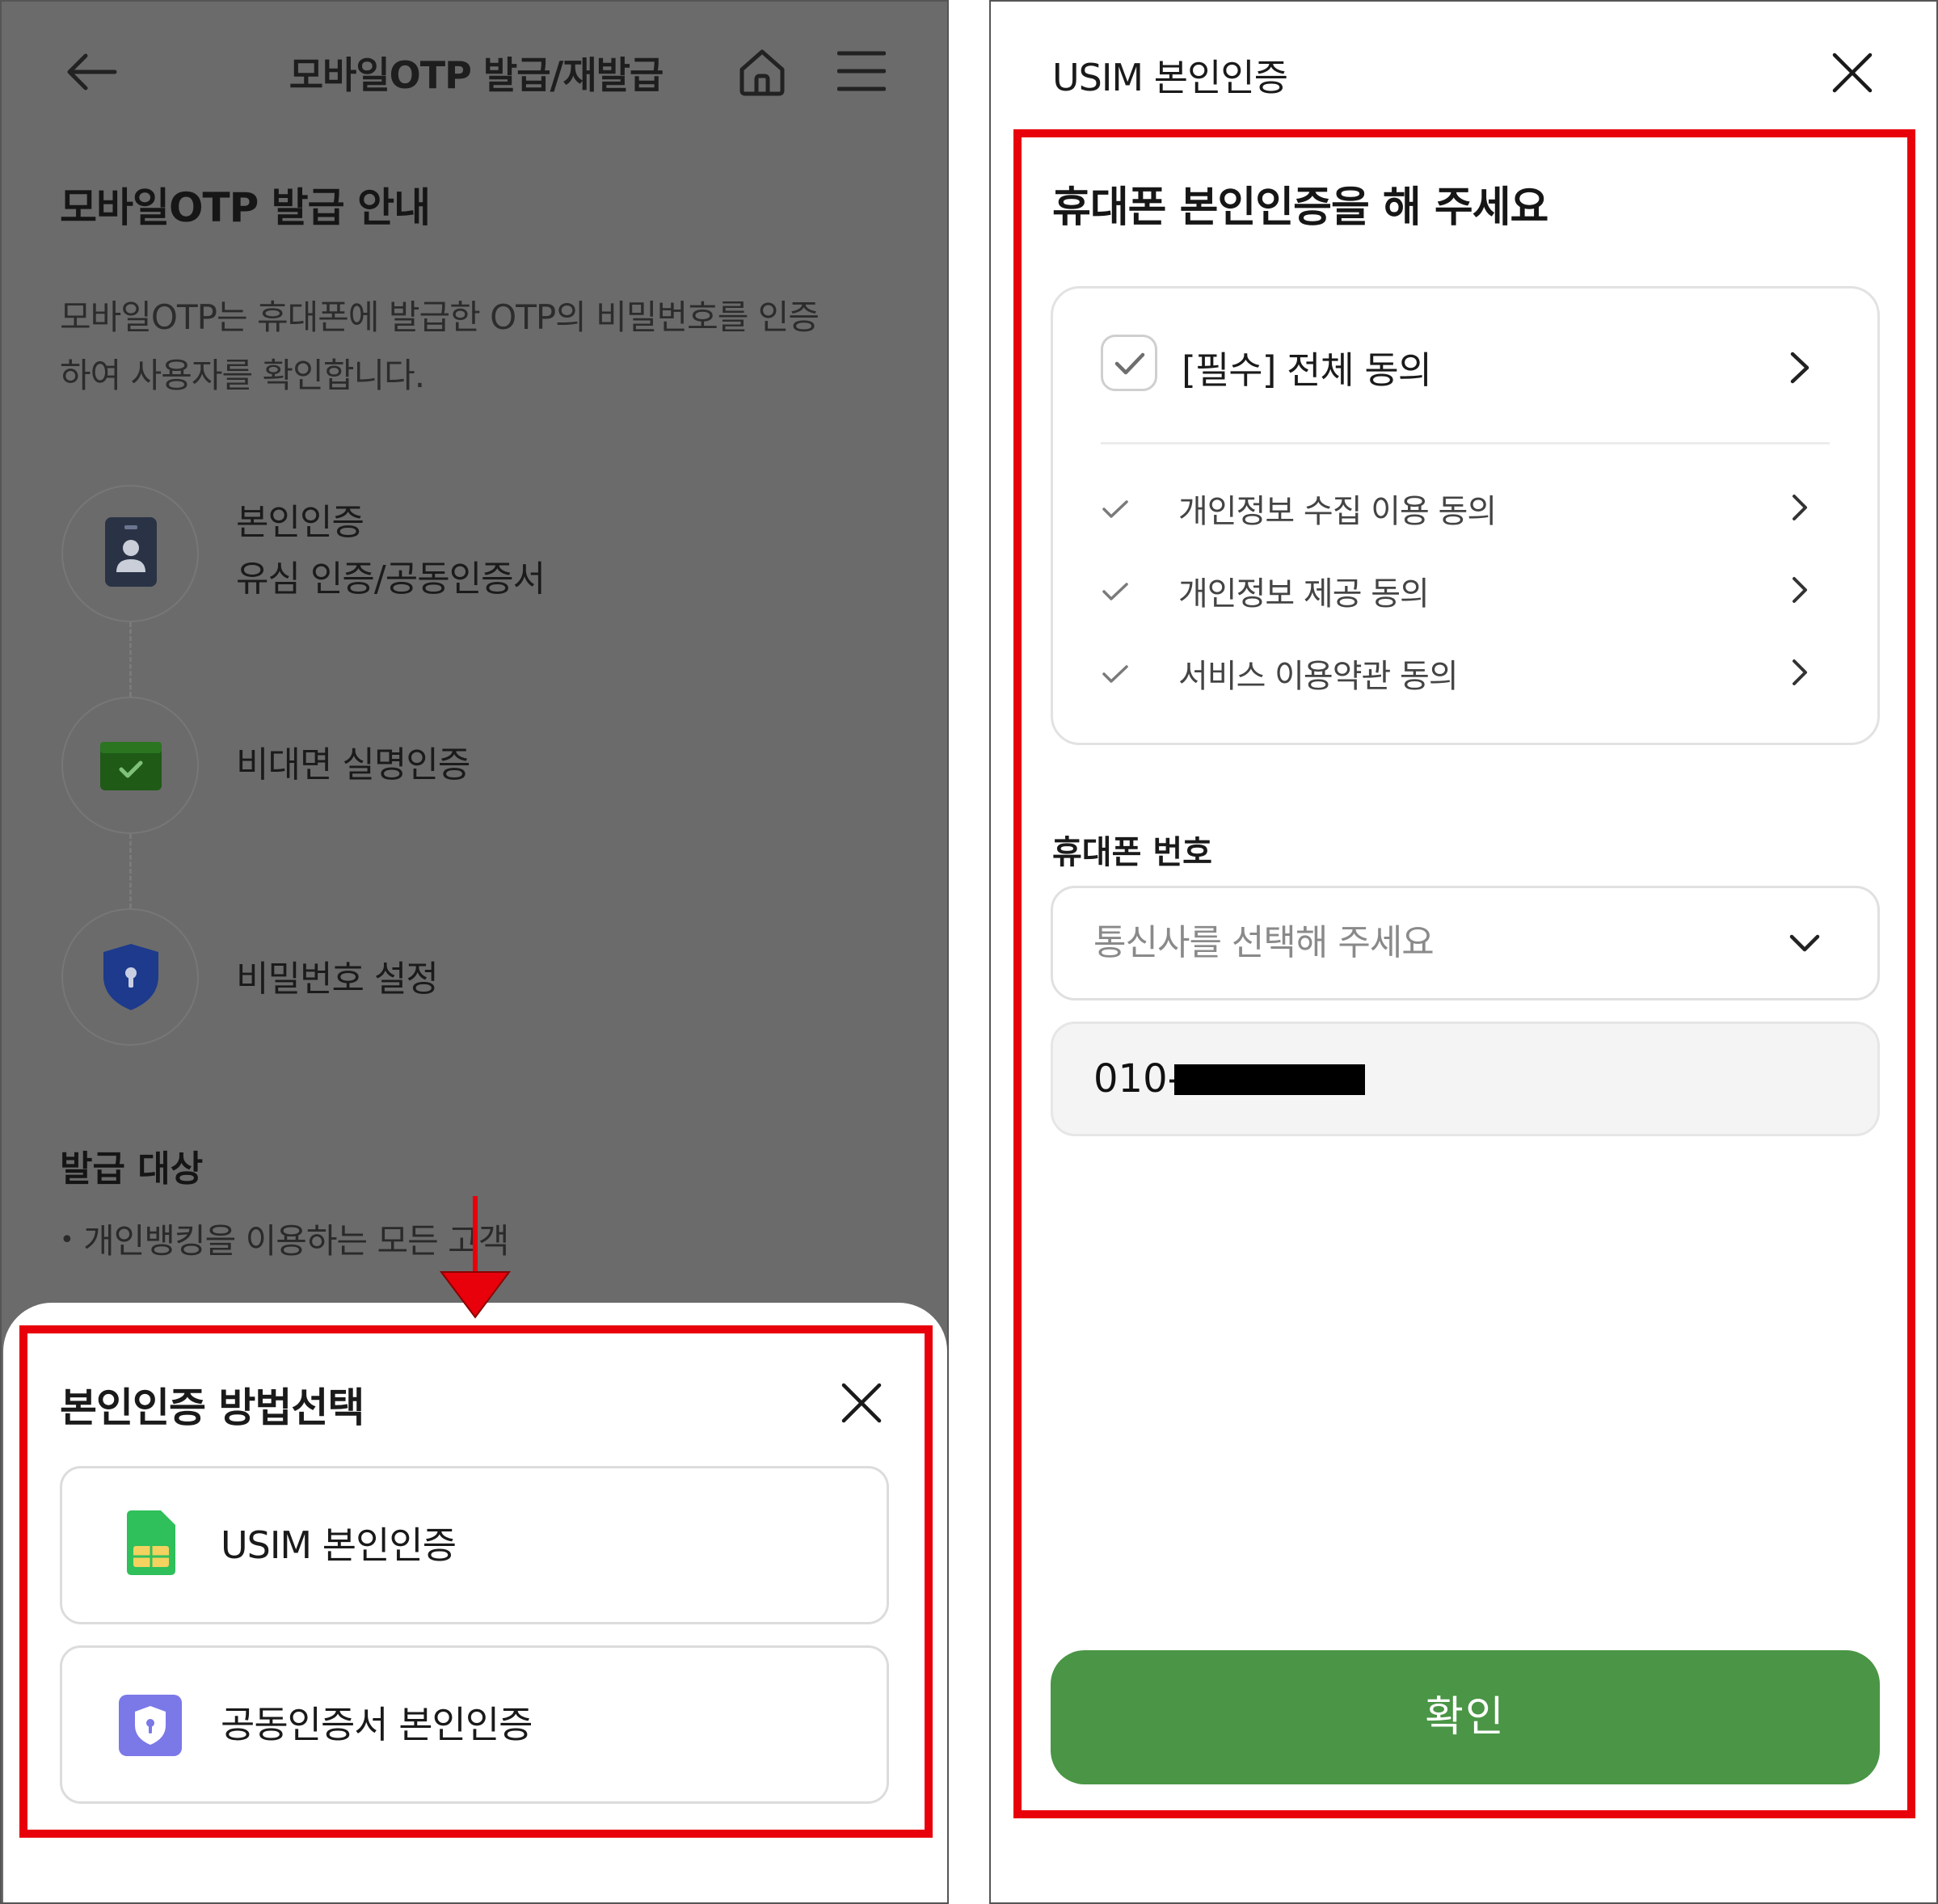 Image resolution: width=1938 pixels, height=1904 pixels. I want to click on carrier-placeholder: 통신사를 선택해 주세요, so click(1264, 942).